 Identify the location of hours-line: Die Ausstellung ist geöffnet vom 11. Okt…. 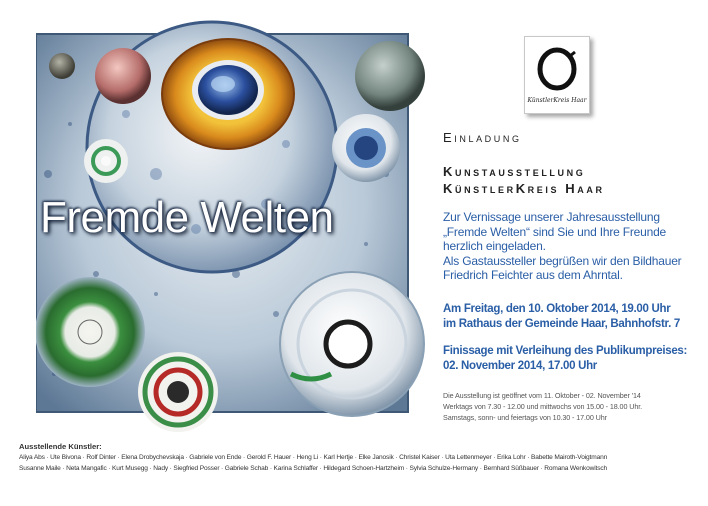
(542, 395).